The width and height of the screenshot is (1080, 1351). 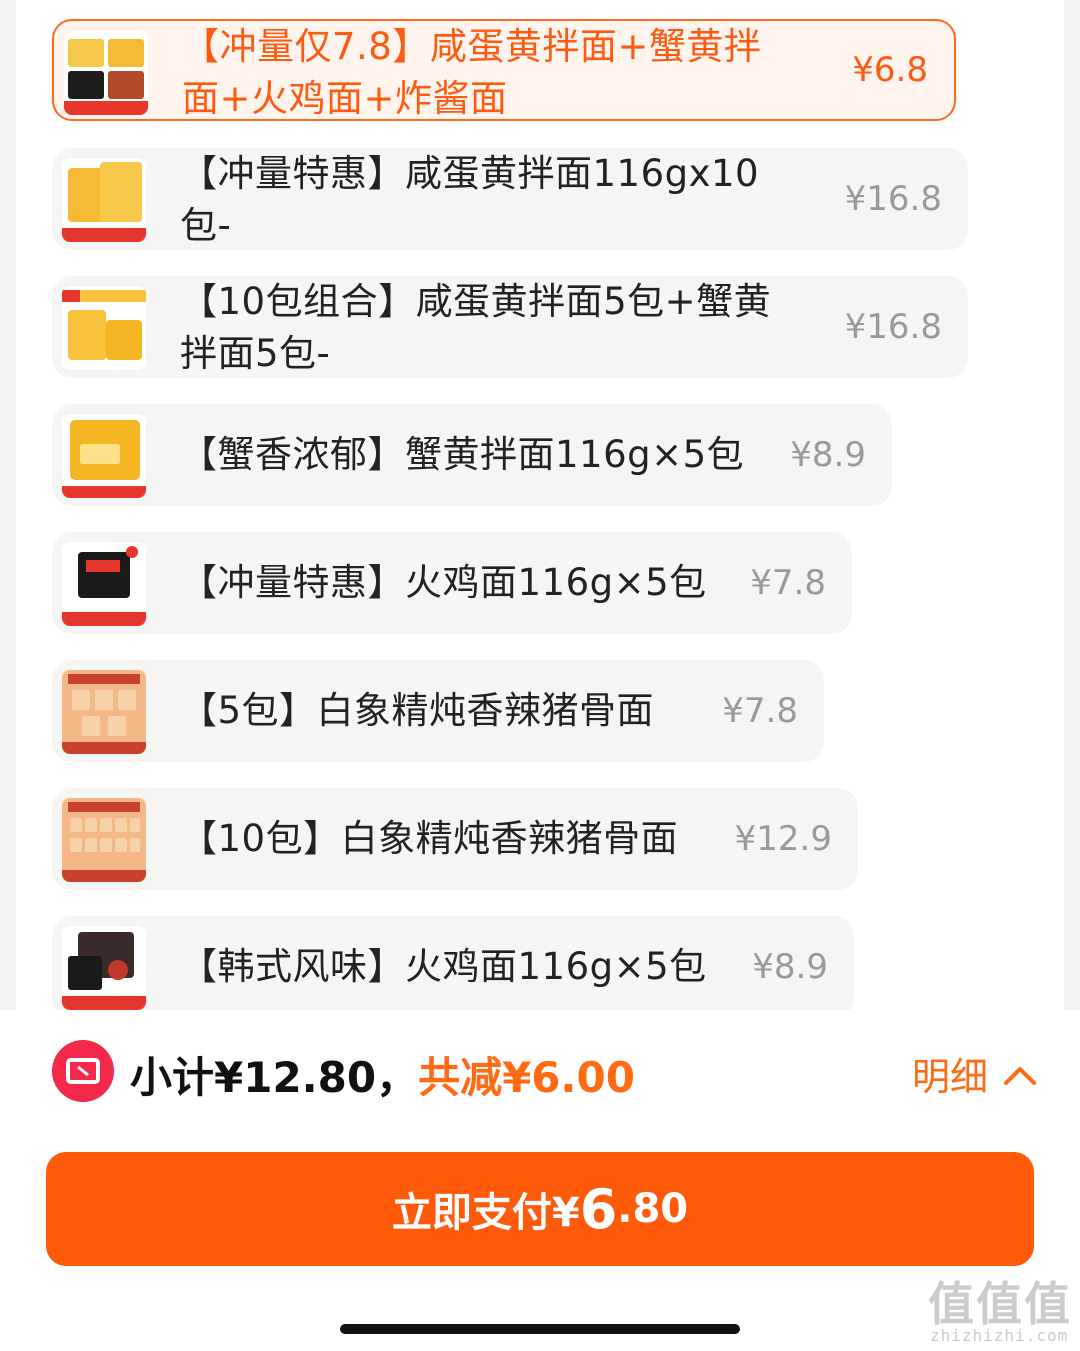 What do you see at coordinates (255, 353) in the screenshot?
I see `sku-name-line2: 拌面5包-` at bounding box center [255, 353].